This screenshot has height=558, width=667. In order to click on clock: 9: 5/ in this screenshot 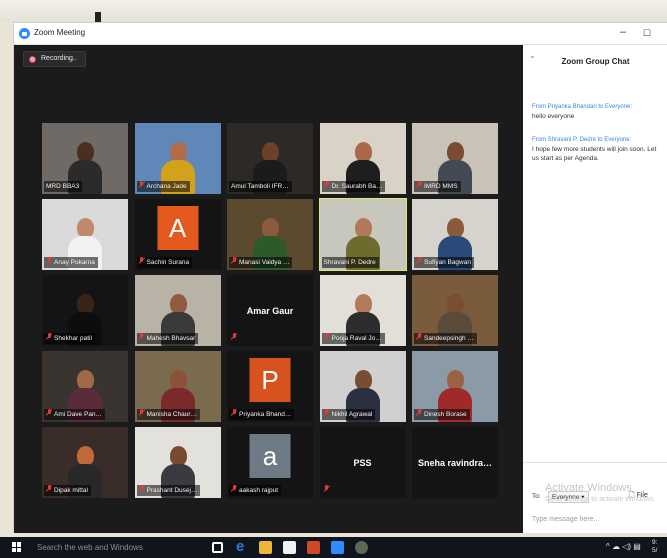, I will do `click(654, 547)`.